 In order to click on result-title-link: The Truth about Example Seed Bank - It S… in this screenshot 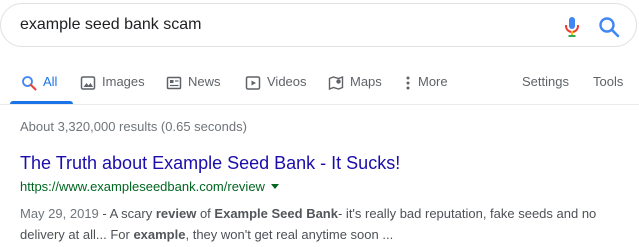, I will do `click(210, 163)`.